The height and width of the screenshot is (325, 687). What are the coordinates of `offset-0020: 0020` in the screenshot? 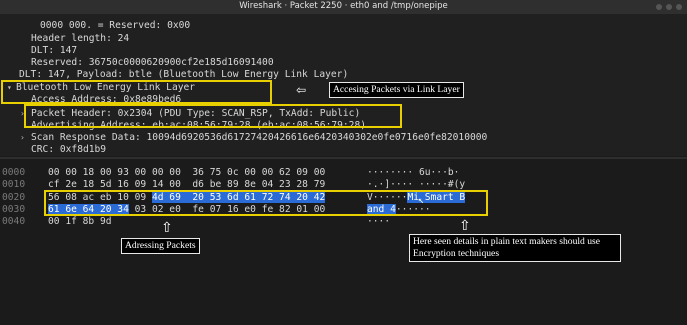 It's located at (14, 197).